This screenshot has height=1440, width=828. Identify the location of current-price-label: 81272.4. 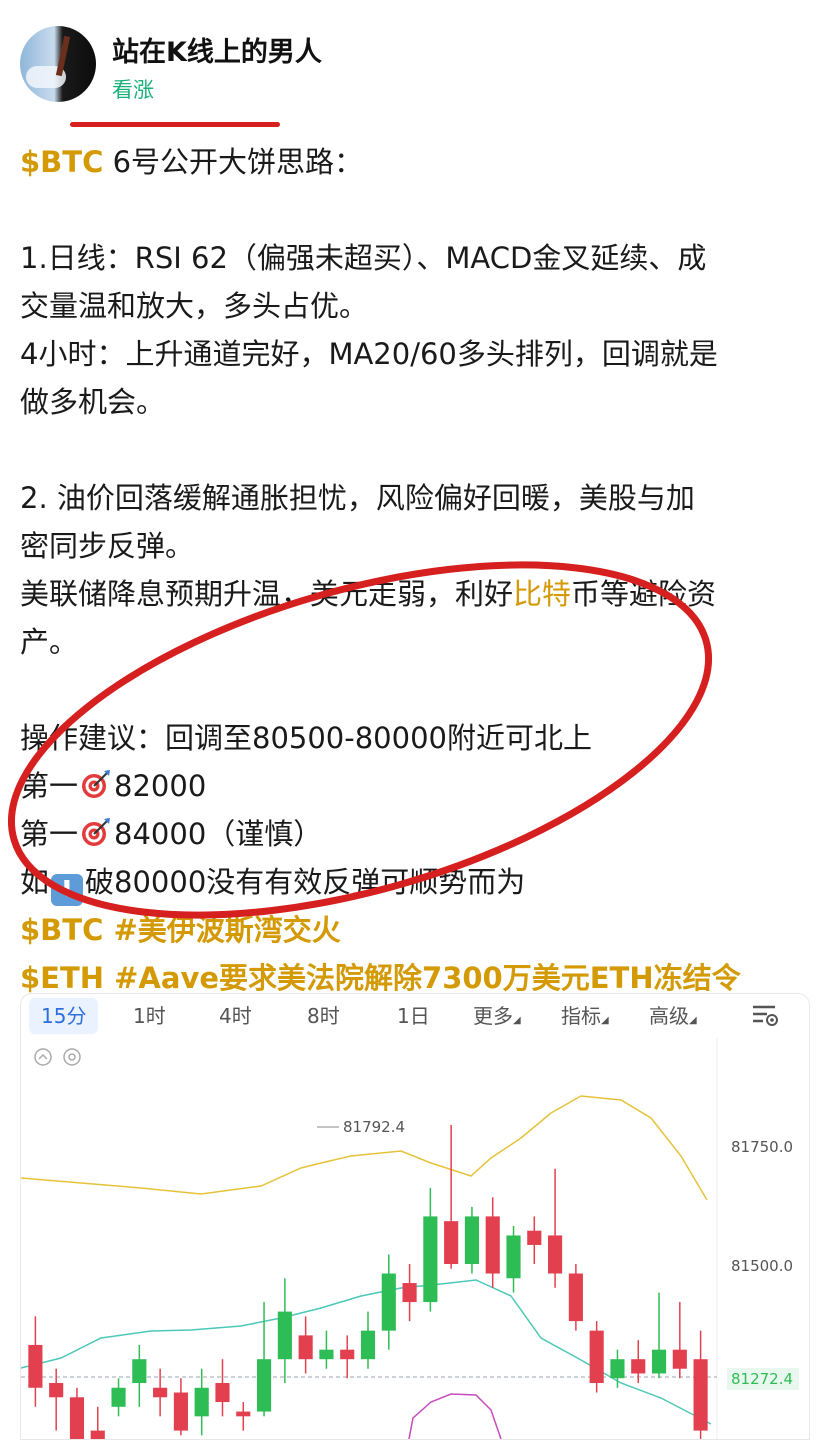
(762, 1379).